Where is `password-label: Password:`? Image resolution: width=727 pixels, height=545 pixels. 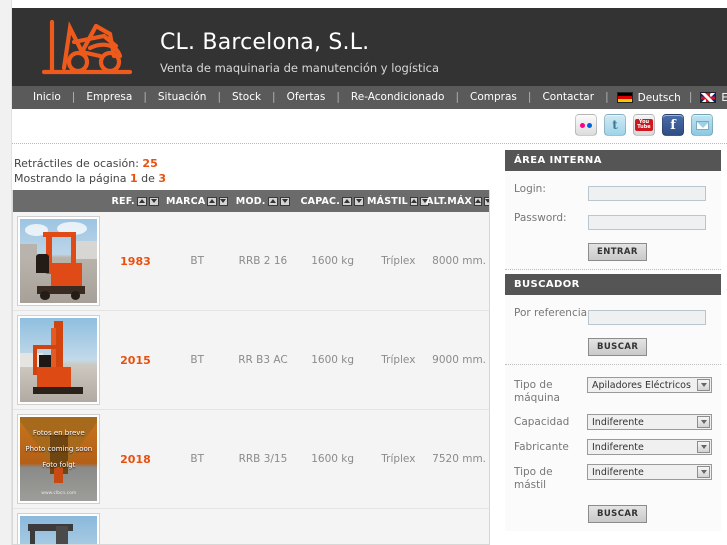
password-label: Password: is located at coordinates (540, 218).